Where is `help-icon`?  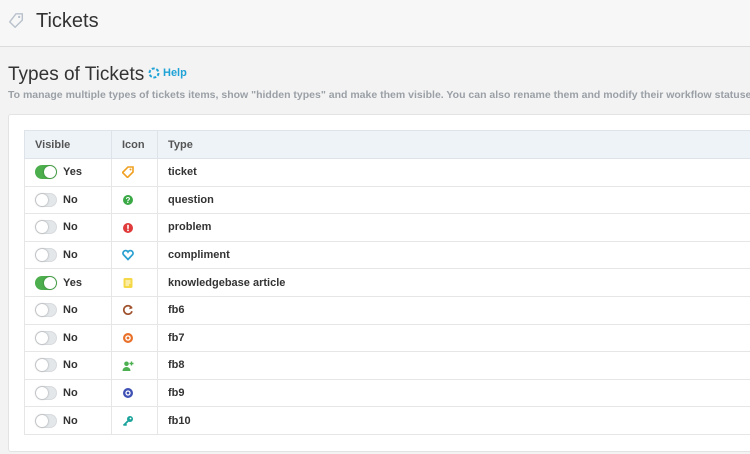
help-icon is located at coordinates (154, 73).